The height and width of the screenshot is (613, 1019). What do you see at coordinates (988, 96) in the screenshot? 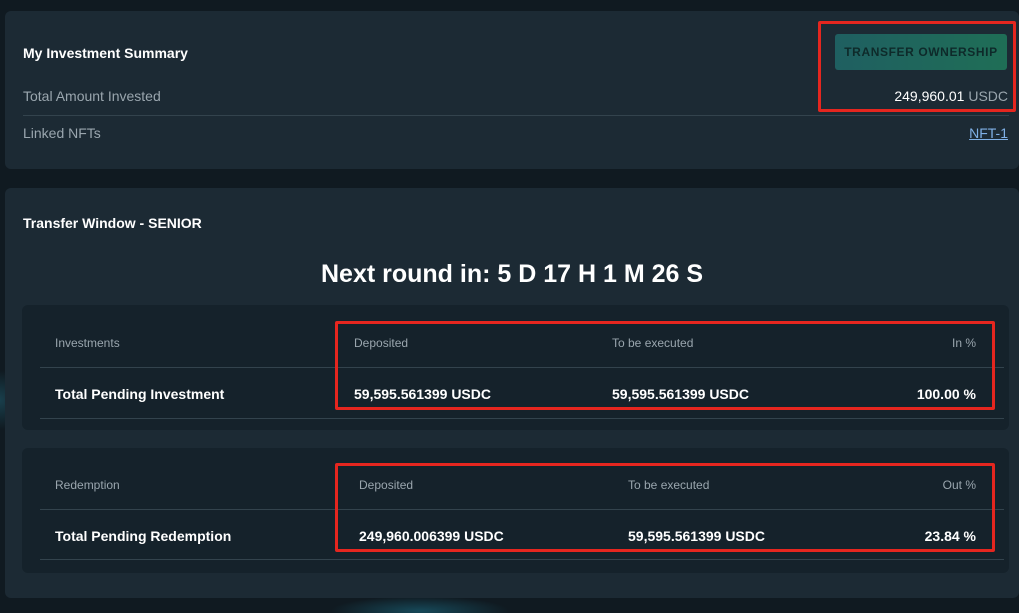
I see `total-invested-unit: USDC` at bounding box center [988, 96].